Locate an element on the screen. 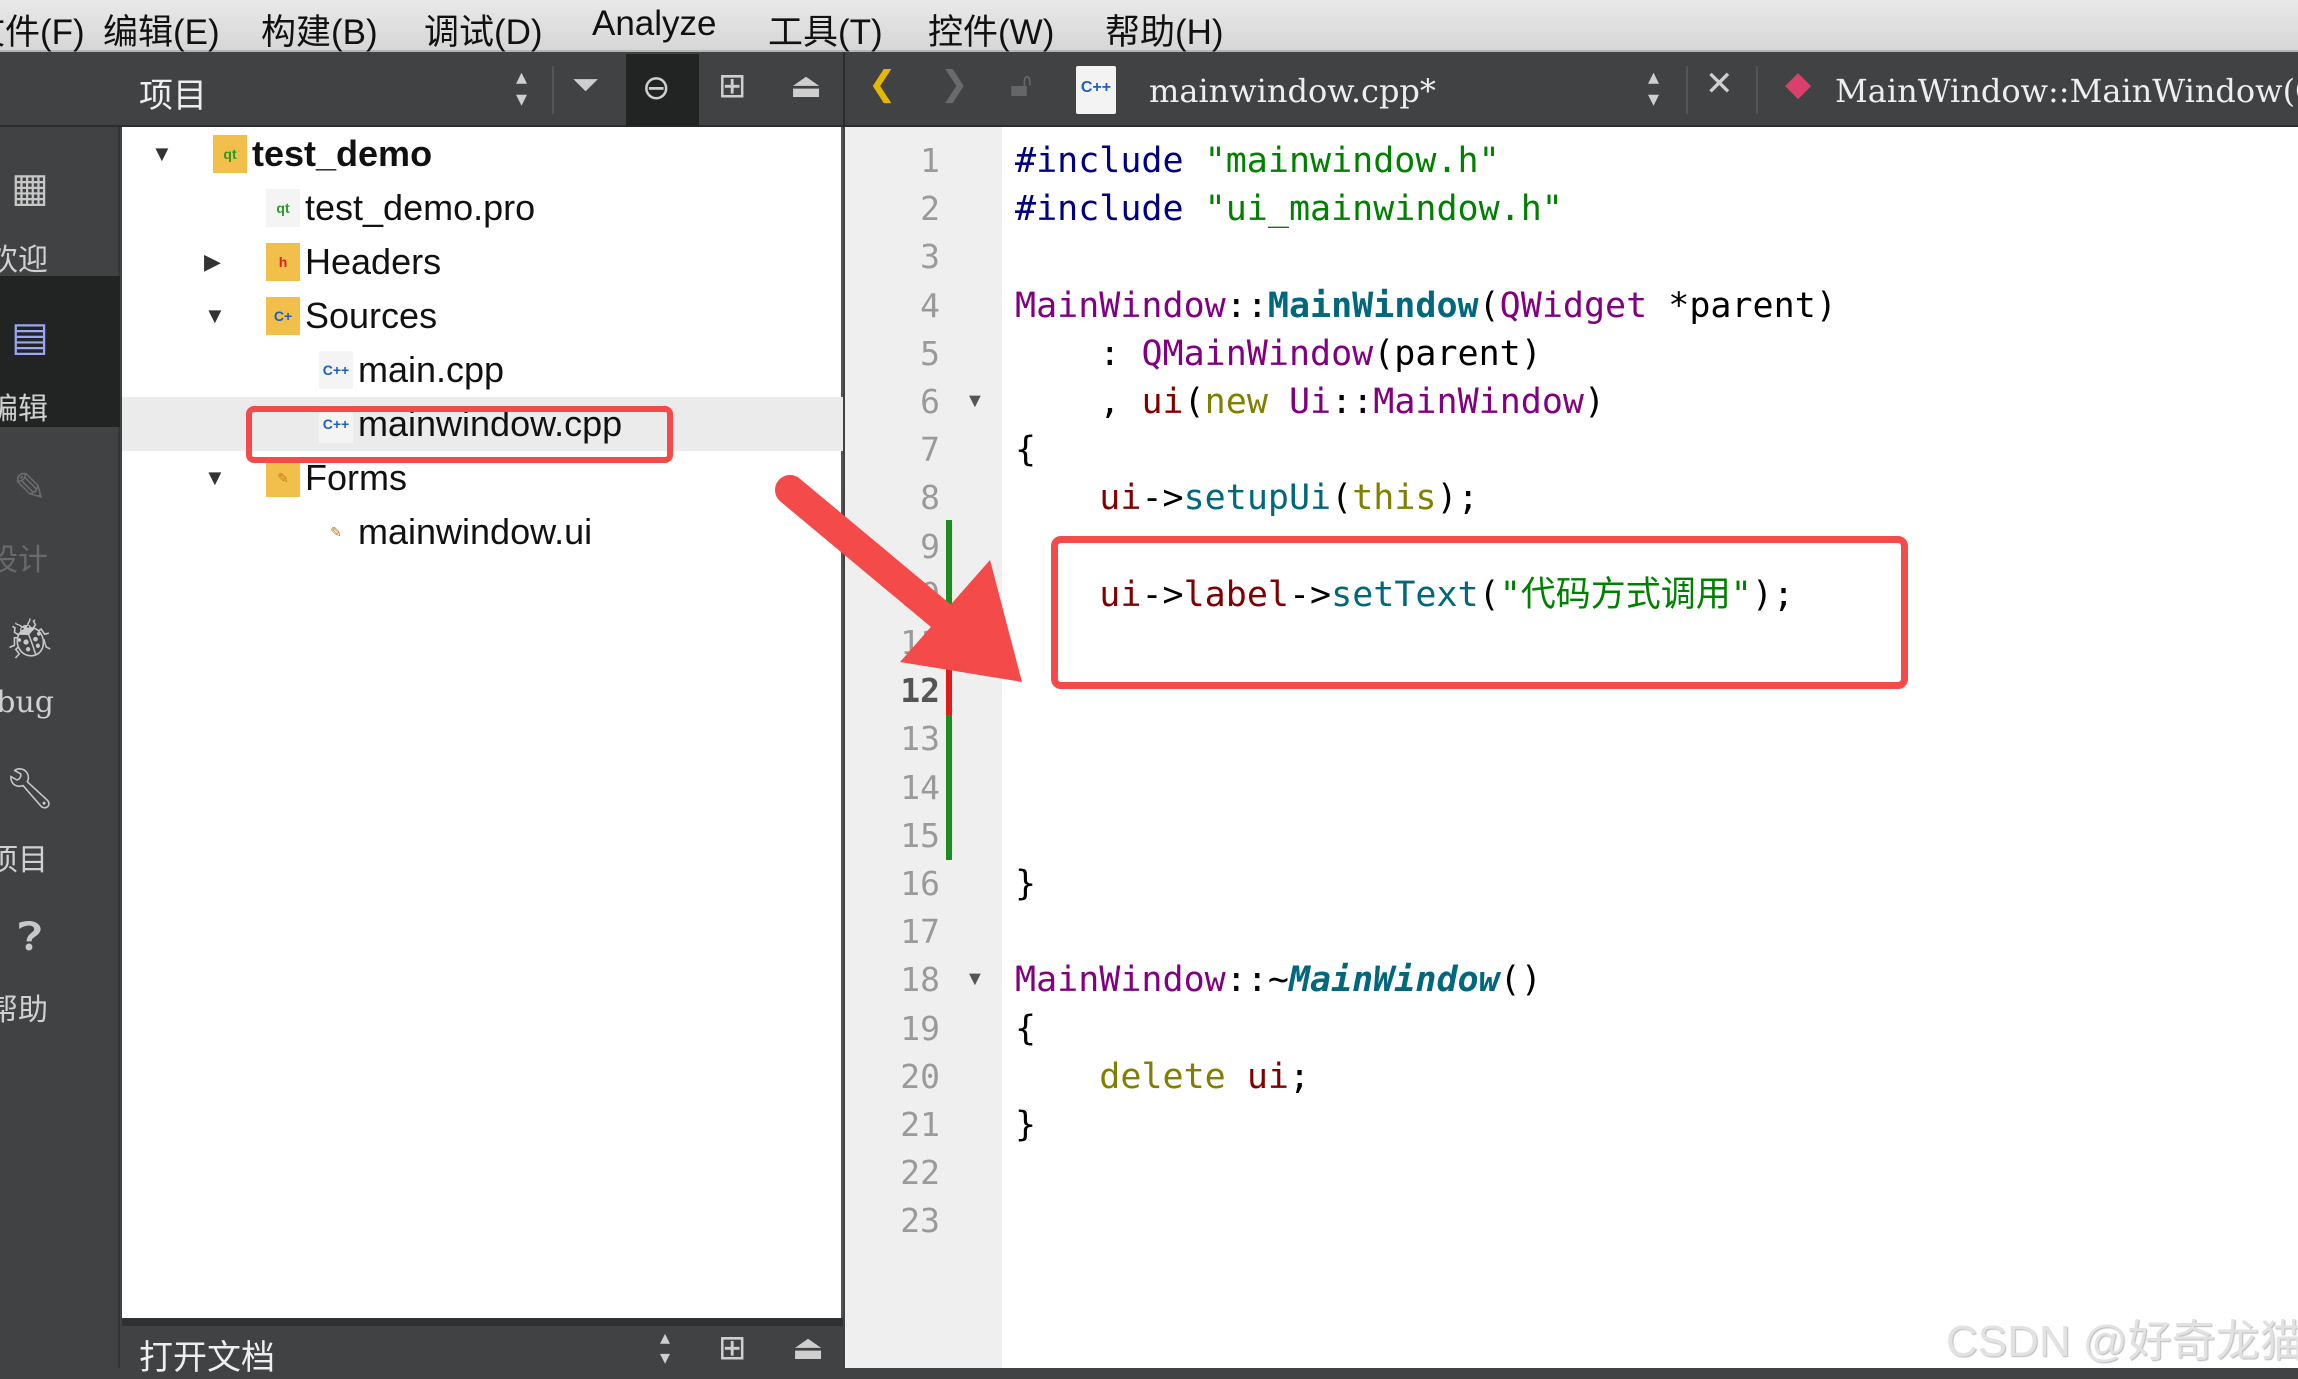 This screenshot has width=2298, height=1379. code-line: #include "mainwindow.h" is located at coordinates (1257, 161).